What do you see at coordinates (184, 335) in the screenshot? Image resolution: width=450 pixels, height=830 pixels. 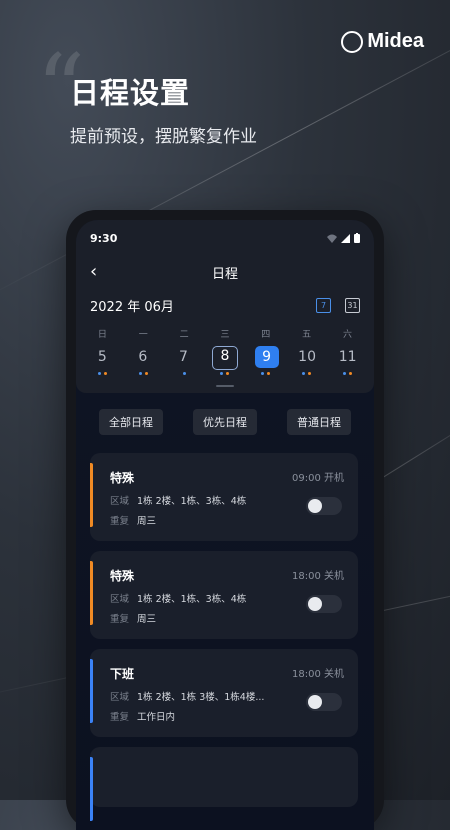 I see `weekday-label: 二` at bounding box center [184, 335].